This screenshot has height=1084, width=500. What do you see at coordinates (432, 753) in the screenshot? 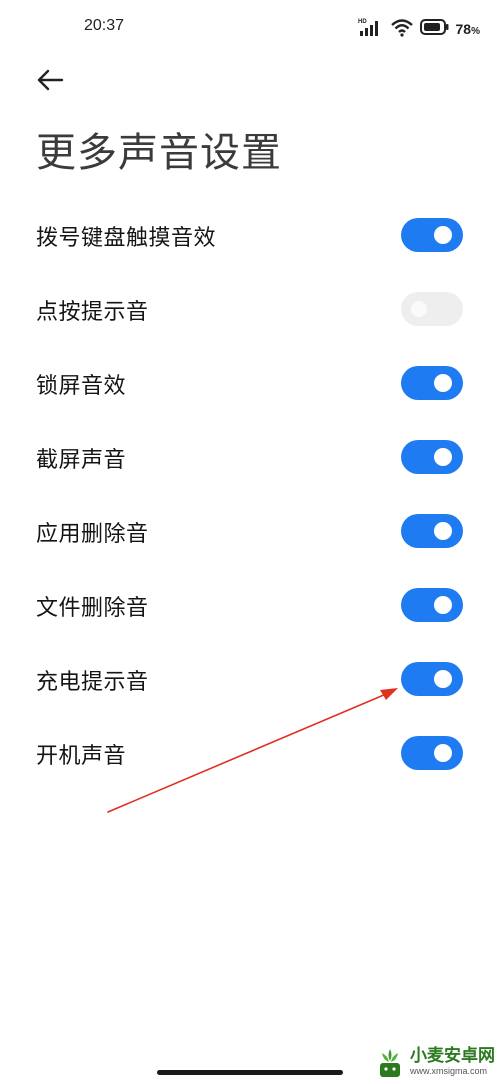
I see `boot-sound-toggle` at bounding box center [432, 753].